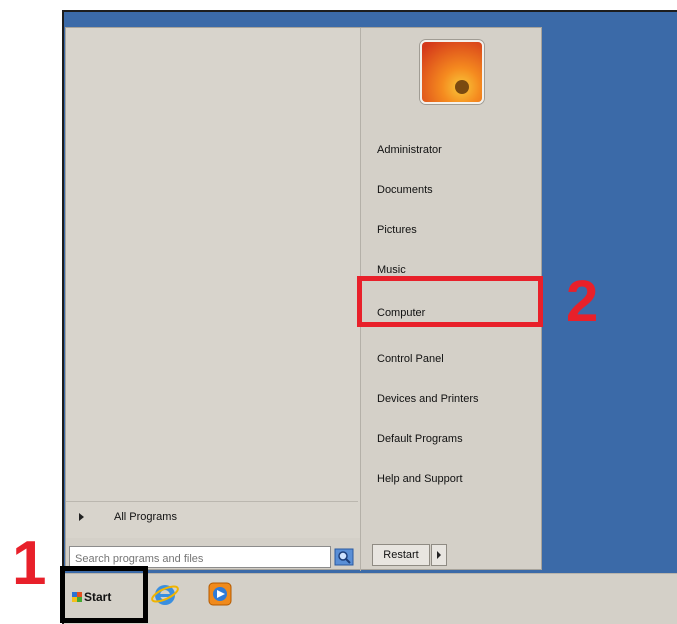 This screenshot has width=677, height=624. Describe the element at coordinates (397, 230) in the screenshot. I see `menu-item-pictures: Pictures` at that location.